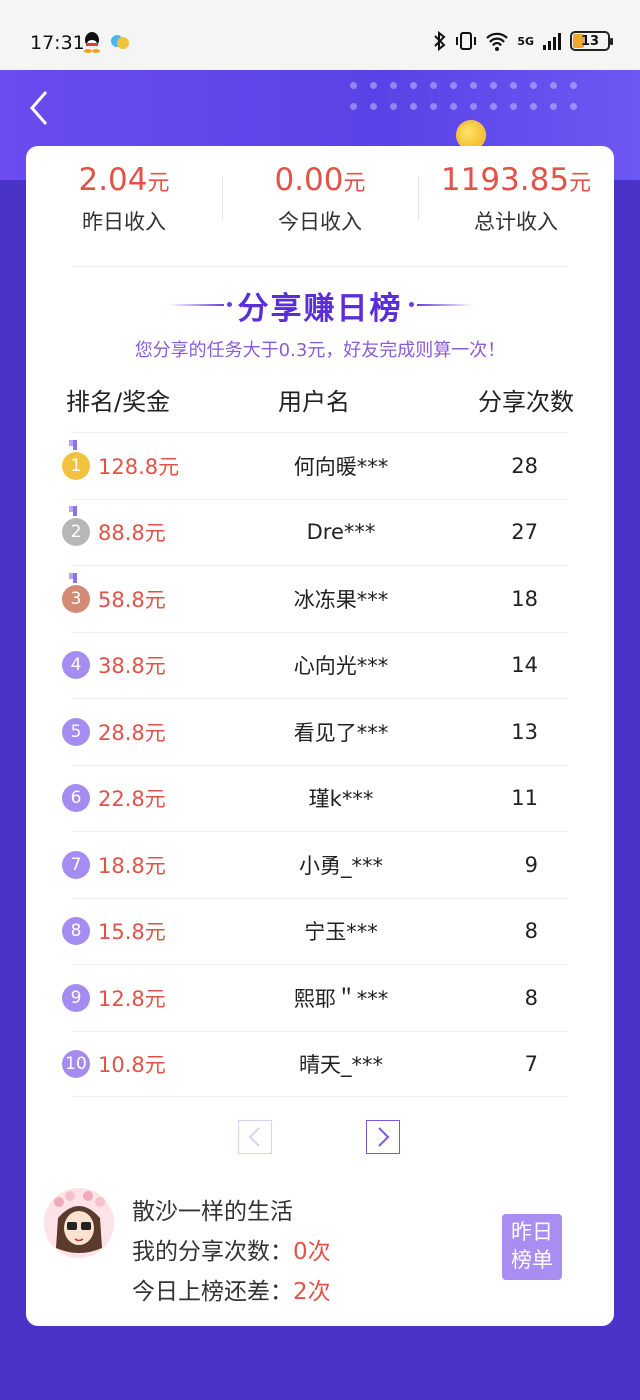 Image resolution: width=640 pixels, height=1400 pixels. I want to click on share-count: 11, so click(524, 798).